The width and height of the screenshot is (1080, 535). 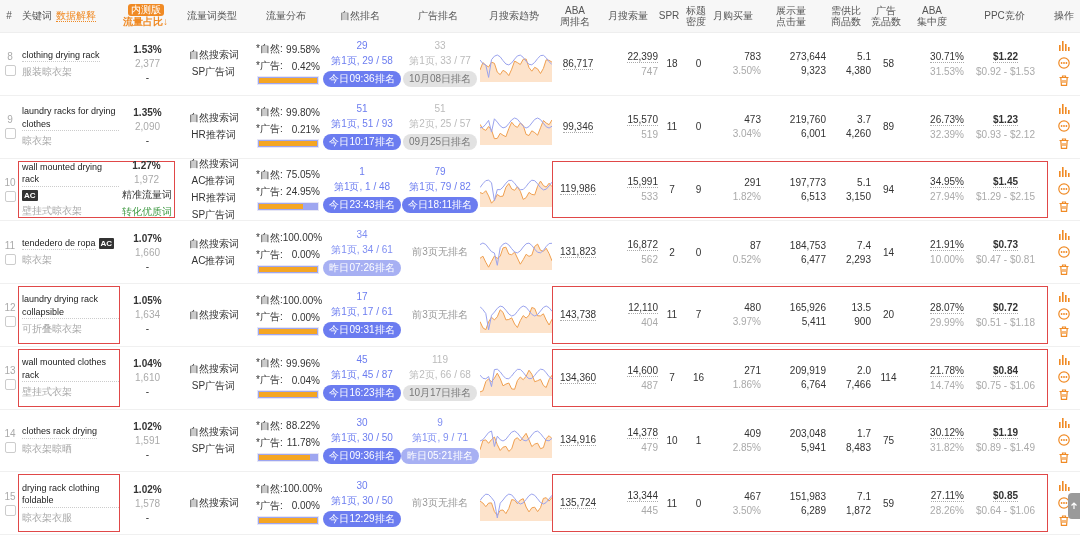 What do you see at coordinates (362, 267) in the screenshot?
I see `rank-time-badge: 昨日07:26排名` at bounding box center [362, 267].